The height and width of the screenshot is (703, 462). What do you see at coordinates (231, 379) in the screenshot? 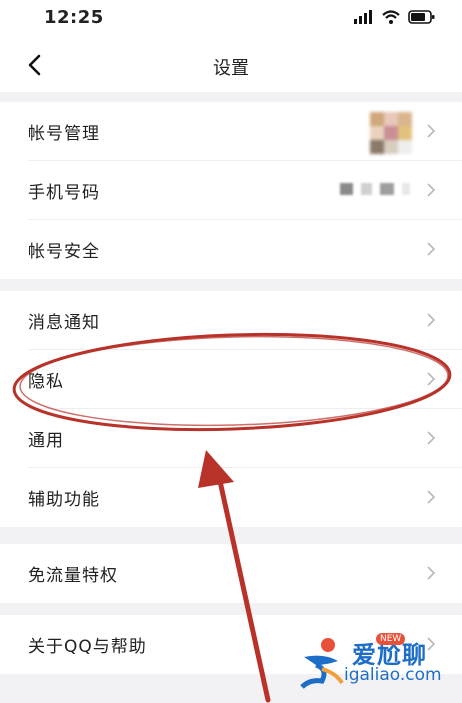
I see `settings-item-privacy: 隐私` at bounding box center [231, 379].